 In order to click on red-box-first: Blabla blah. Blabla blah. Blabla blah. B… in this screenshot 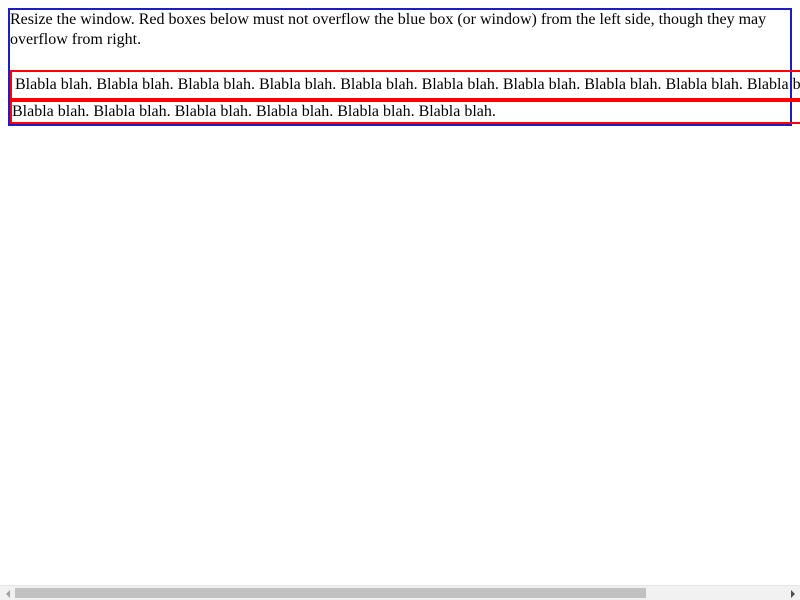, I will do `click(405, 85)`.